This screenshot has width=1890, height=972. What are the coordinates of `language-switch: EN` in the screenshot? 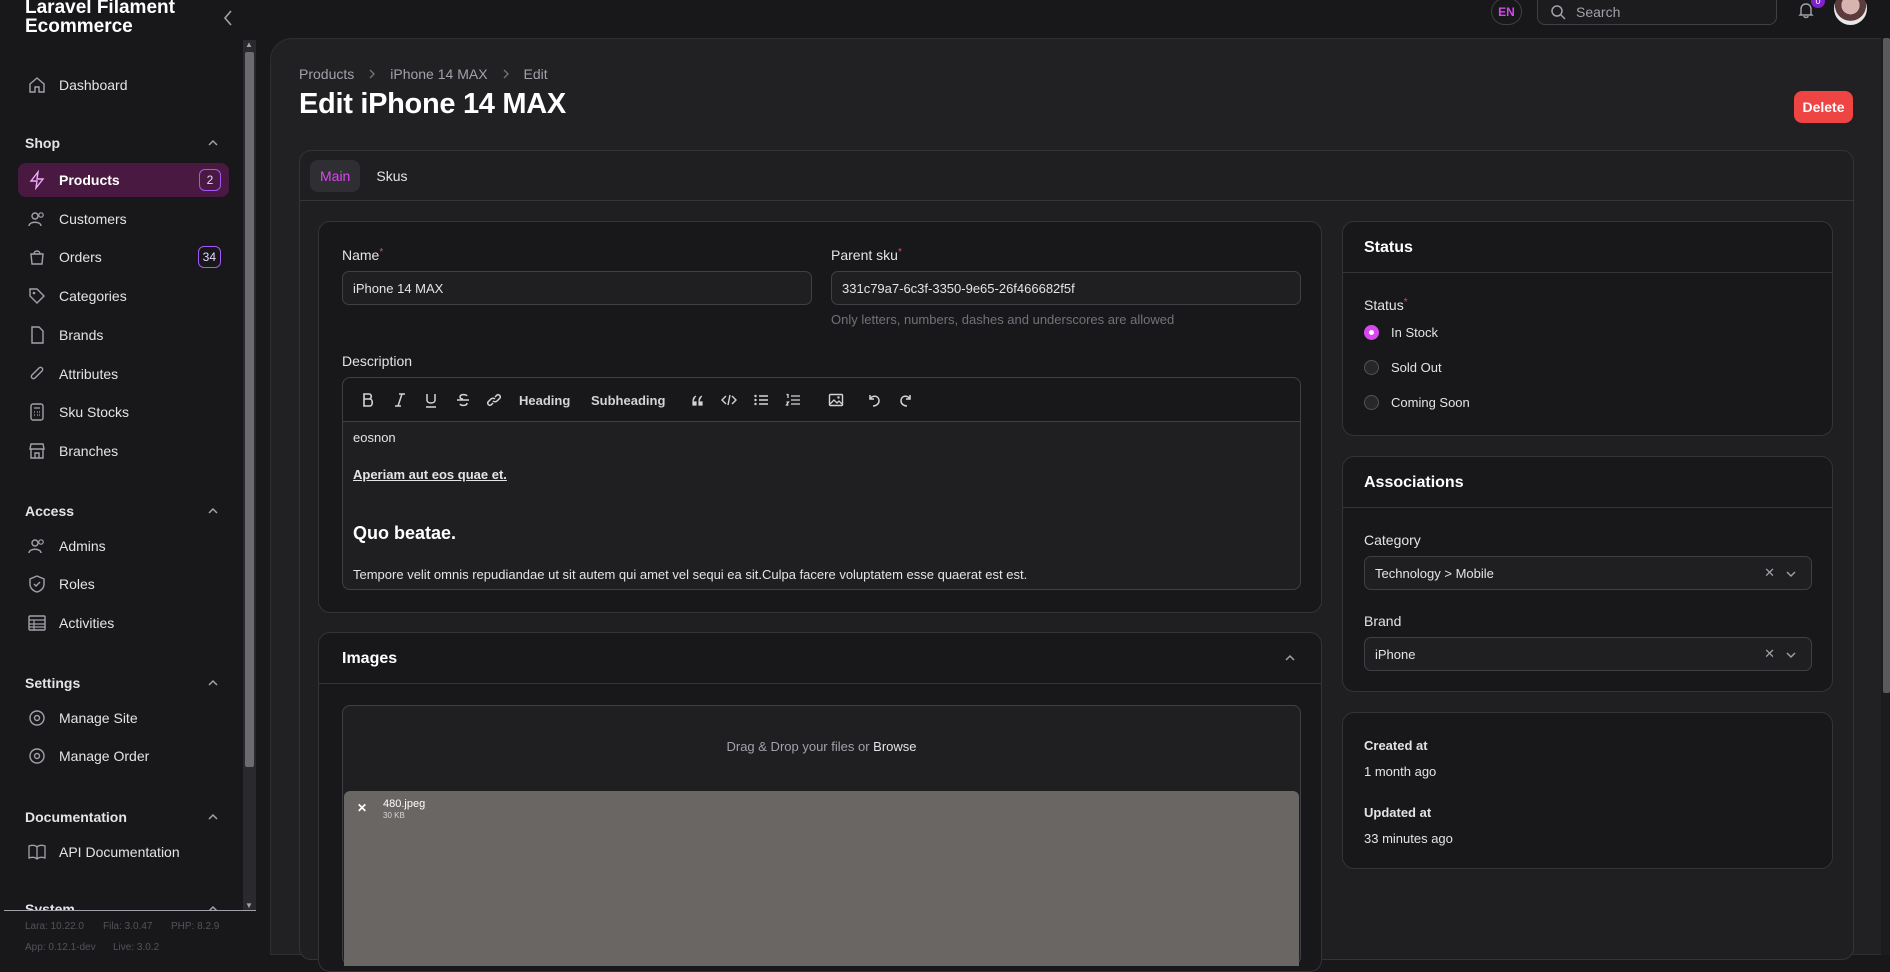 It's located at (1506, 12).